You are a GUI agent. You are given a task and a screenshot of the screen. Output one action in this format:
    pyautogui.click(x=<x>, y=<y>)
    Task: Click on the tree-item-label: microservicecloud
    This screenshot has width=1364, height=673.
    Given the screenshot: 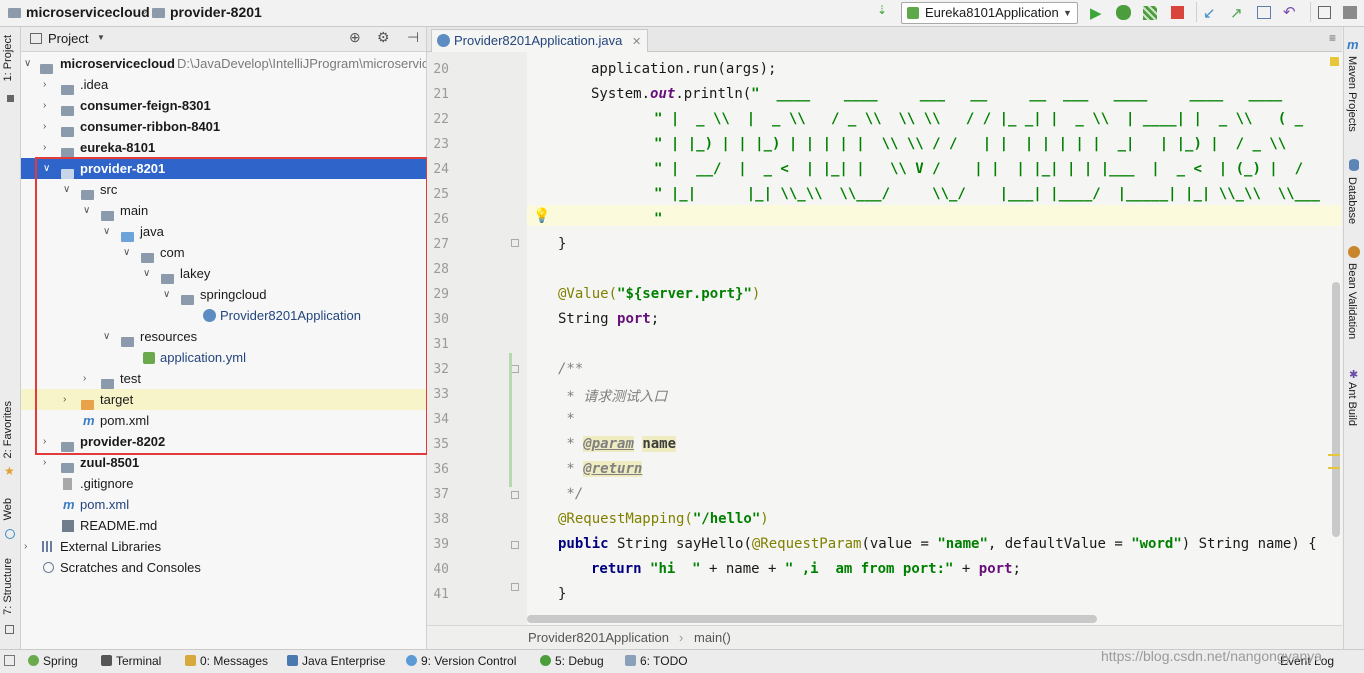 What is the action you would take?
    pyautogui.click(x=117, y=63)
    